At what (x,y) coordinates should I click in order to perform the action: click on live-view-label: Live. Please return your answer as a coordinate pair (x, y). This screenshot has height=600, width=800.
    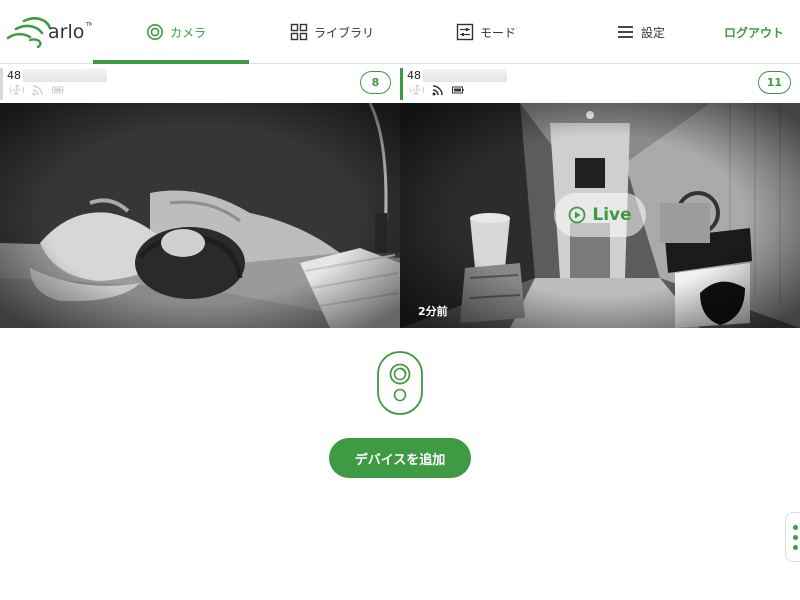
    Looking at the image, I should click on (612, 215).